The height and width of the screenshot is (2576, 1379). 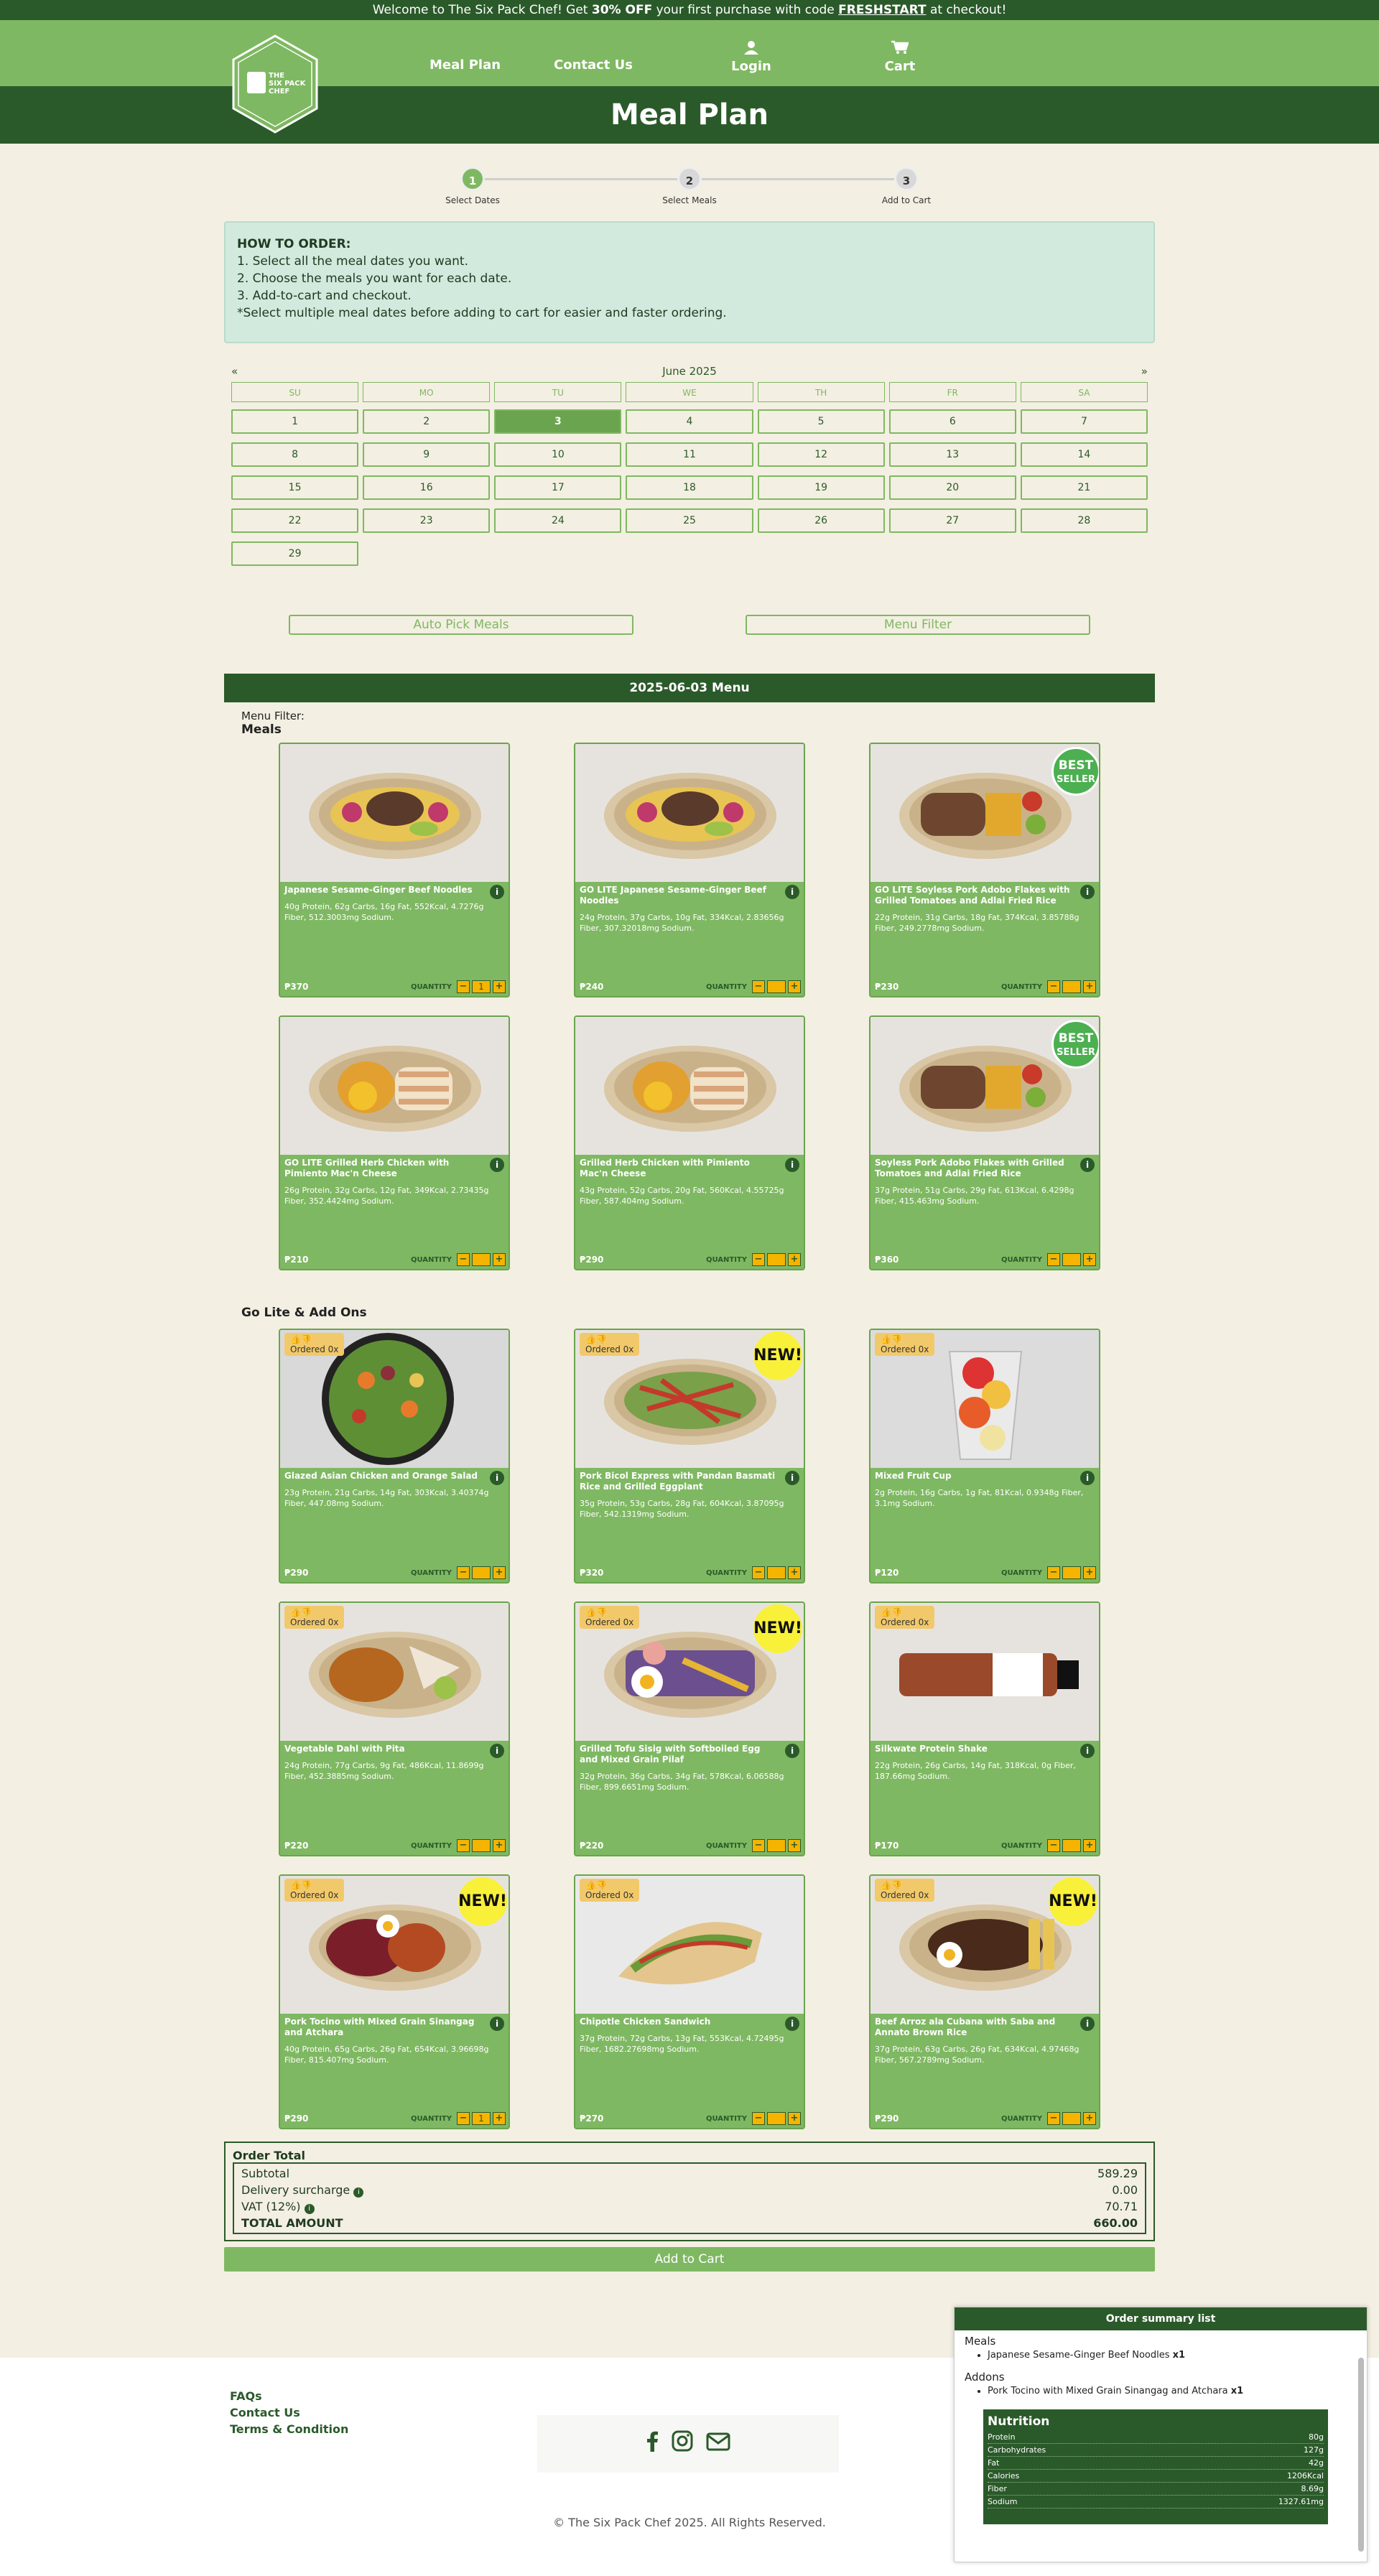 I want to click on calendar-day-21: 21, so click(x=1084, y=488).